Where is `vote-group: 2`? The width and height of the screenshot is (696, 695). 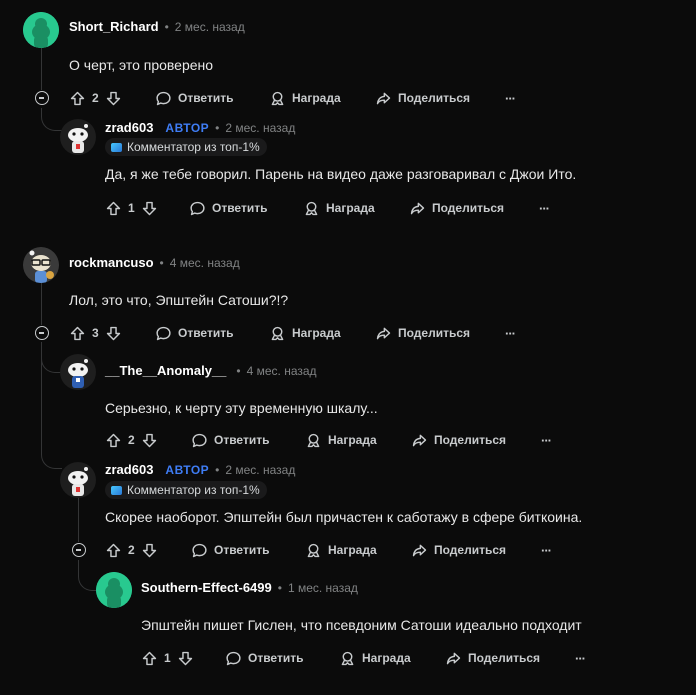 vote-group: 2 is located at coordinates (148, 440).